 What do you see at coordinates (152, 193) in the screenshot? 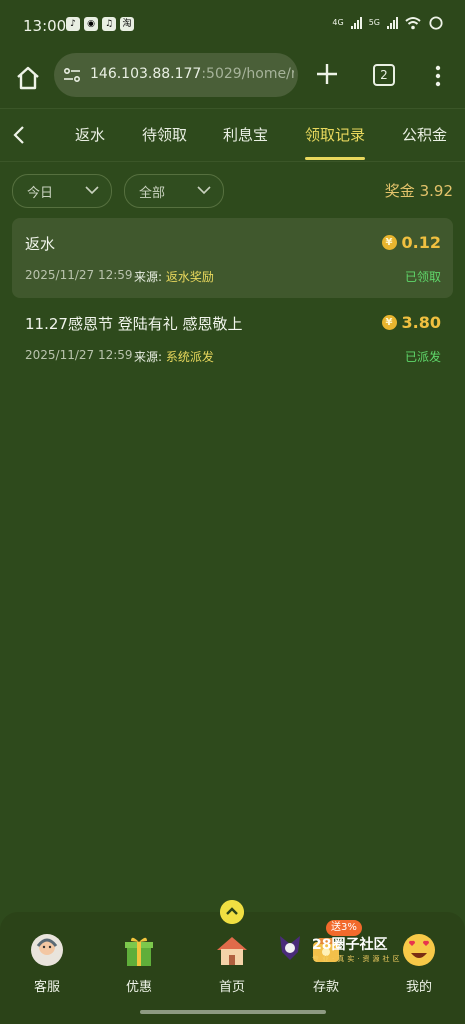
I see `type-filter-label: 全部` at bounding box center [152, 193].